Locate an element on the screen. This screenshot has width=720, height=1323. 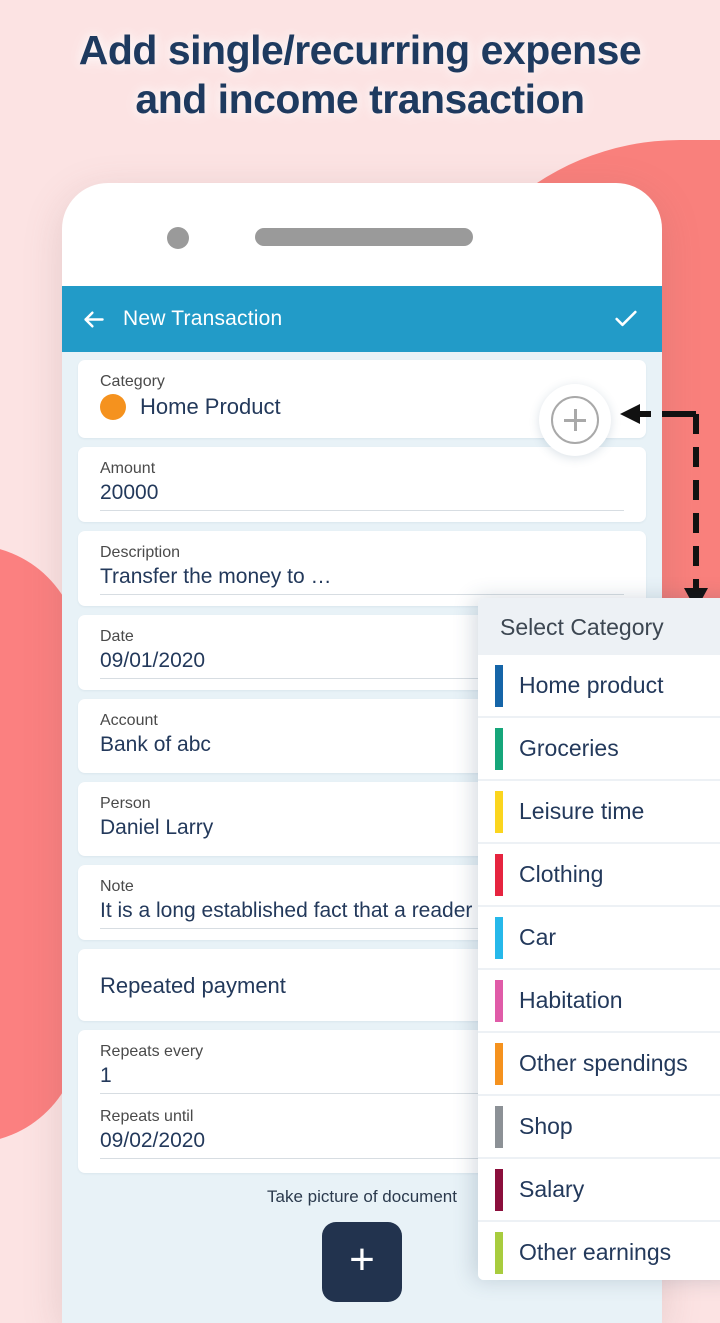
category-list-item: Home product is located at coordinates (599, 685).